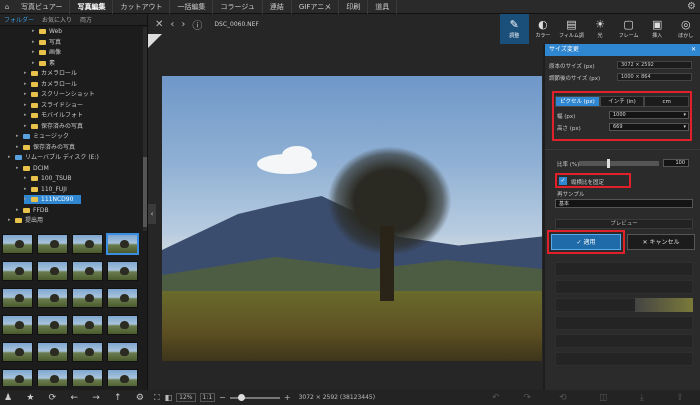  I want to click on gear-icon: ⚙, so click(140, 398).